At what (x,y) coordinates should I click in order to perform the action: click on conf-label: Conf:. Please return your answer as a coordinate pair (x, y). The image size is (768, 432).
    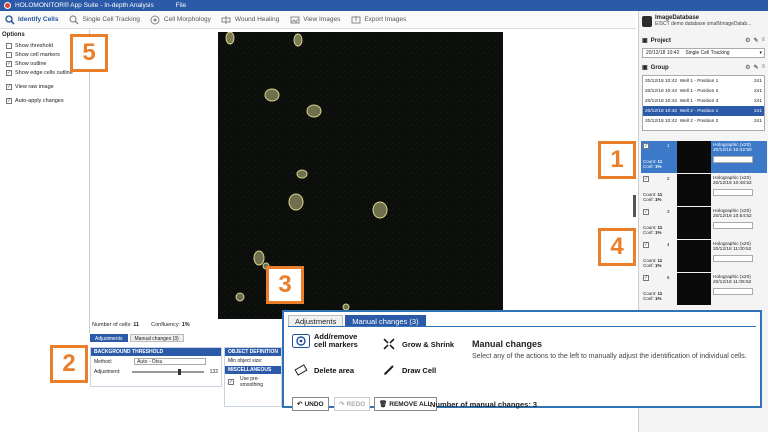
    Looking at the image, I should click on (648, 166).